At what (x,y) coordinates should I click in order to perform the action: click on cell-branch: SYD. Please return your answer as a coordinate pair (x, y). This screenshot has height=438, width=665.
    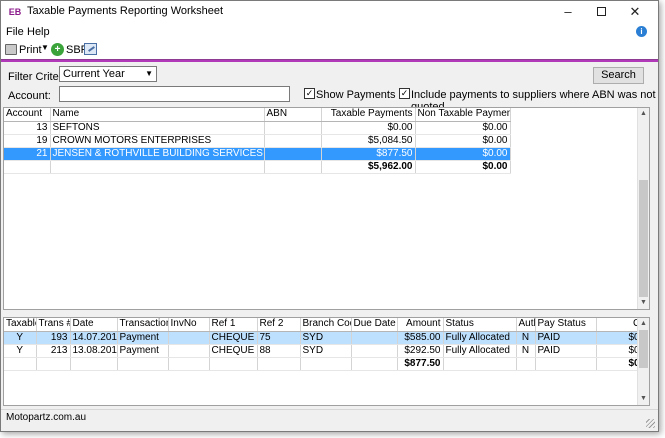
    Looking at the image, I should click on (326, 351).